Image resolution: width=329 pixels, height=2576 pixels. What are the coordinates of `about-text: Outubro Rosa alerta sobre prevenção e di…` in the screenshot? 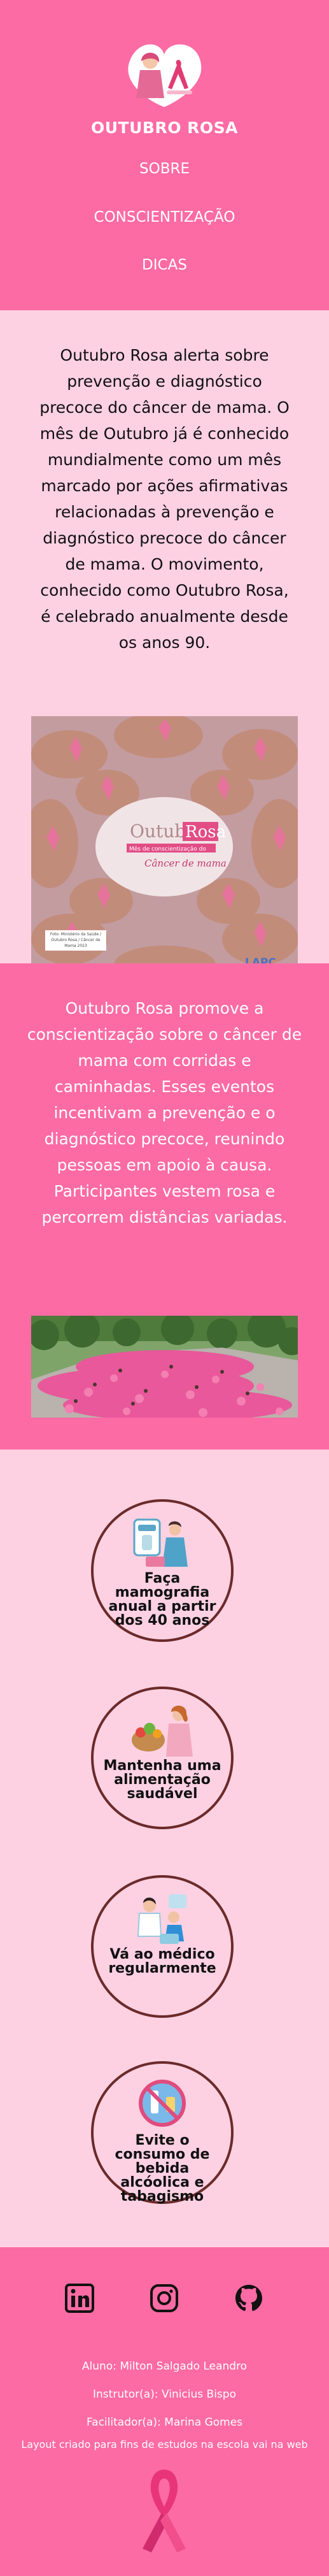 It's located at (164, 499).